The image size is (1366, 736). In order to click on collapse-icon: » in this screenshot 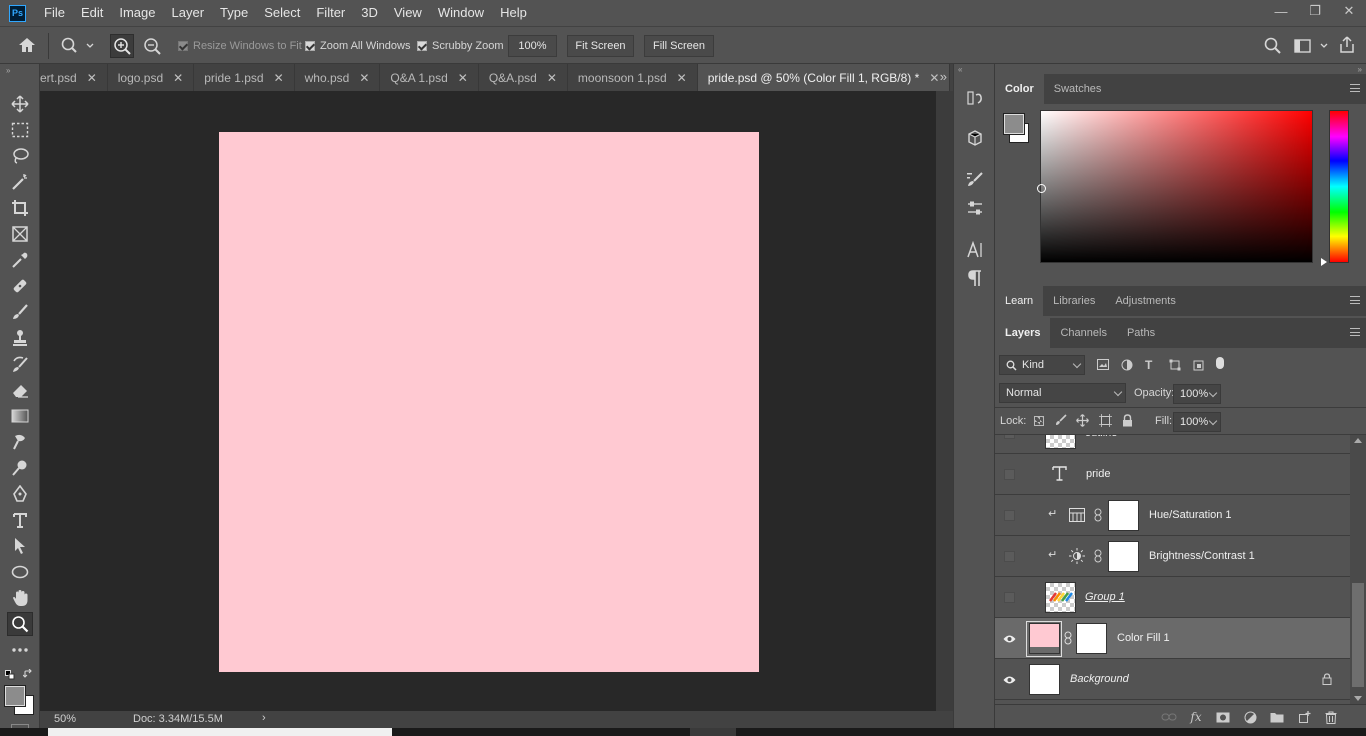, I will do `click(1360, 69)`.